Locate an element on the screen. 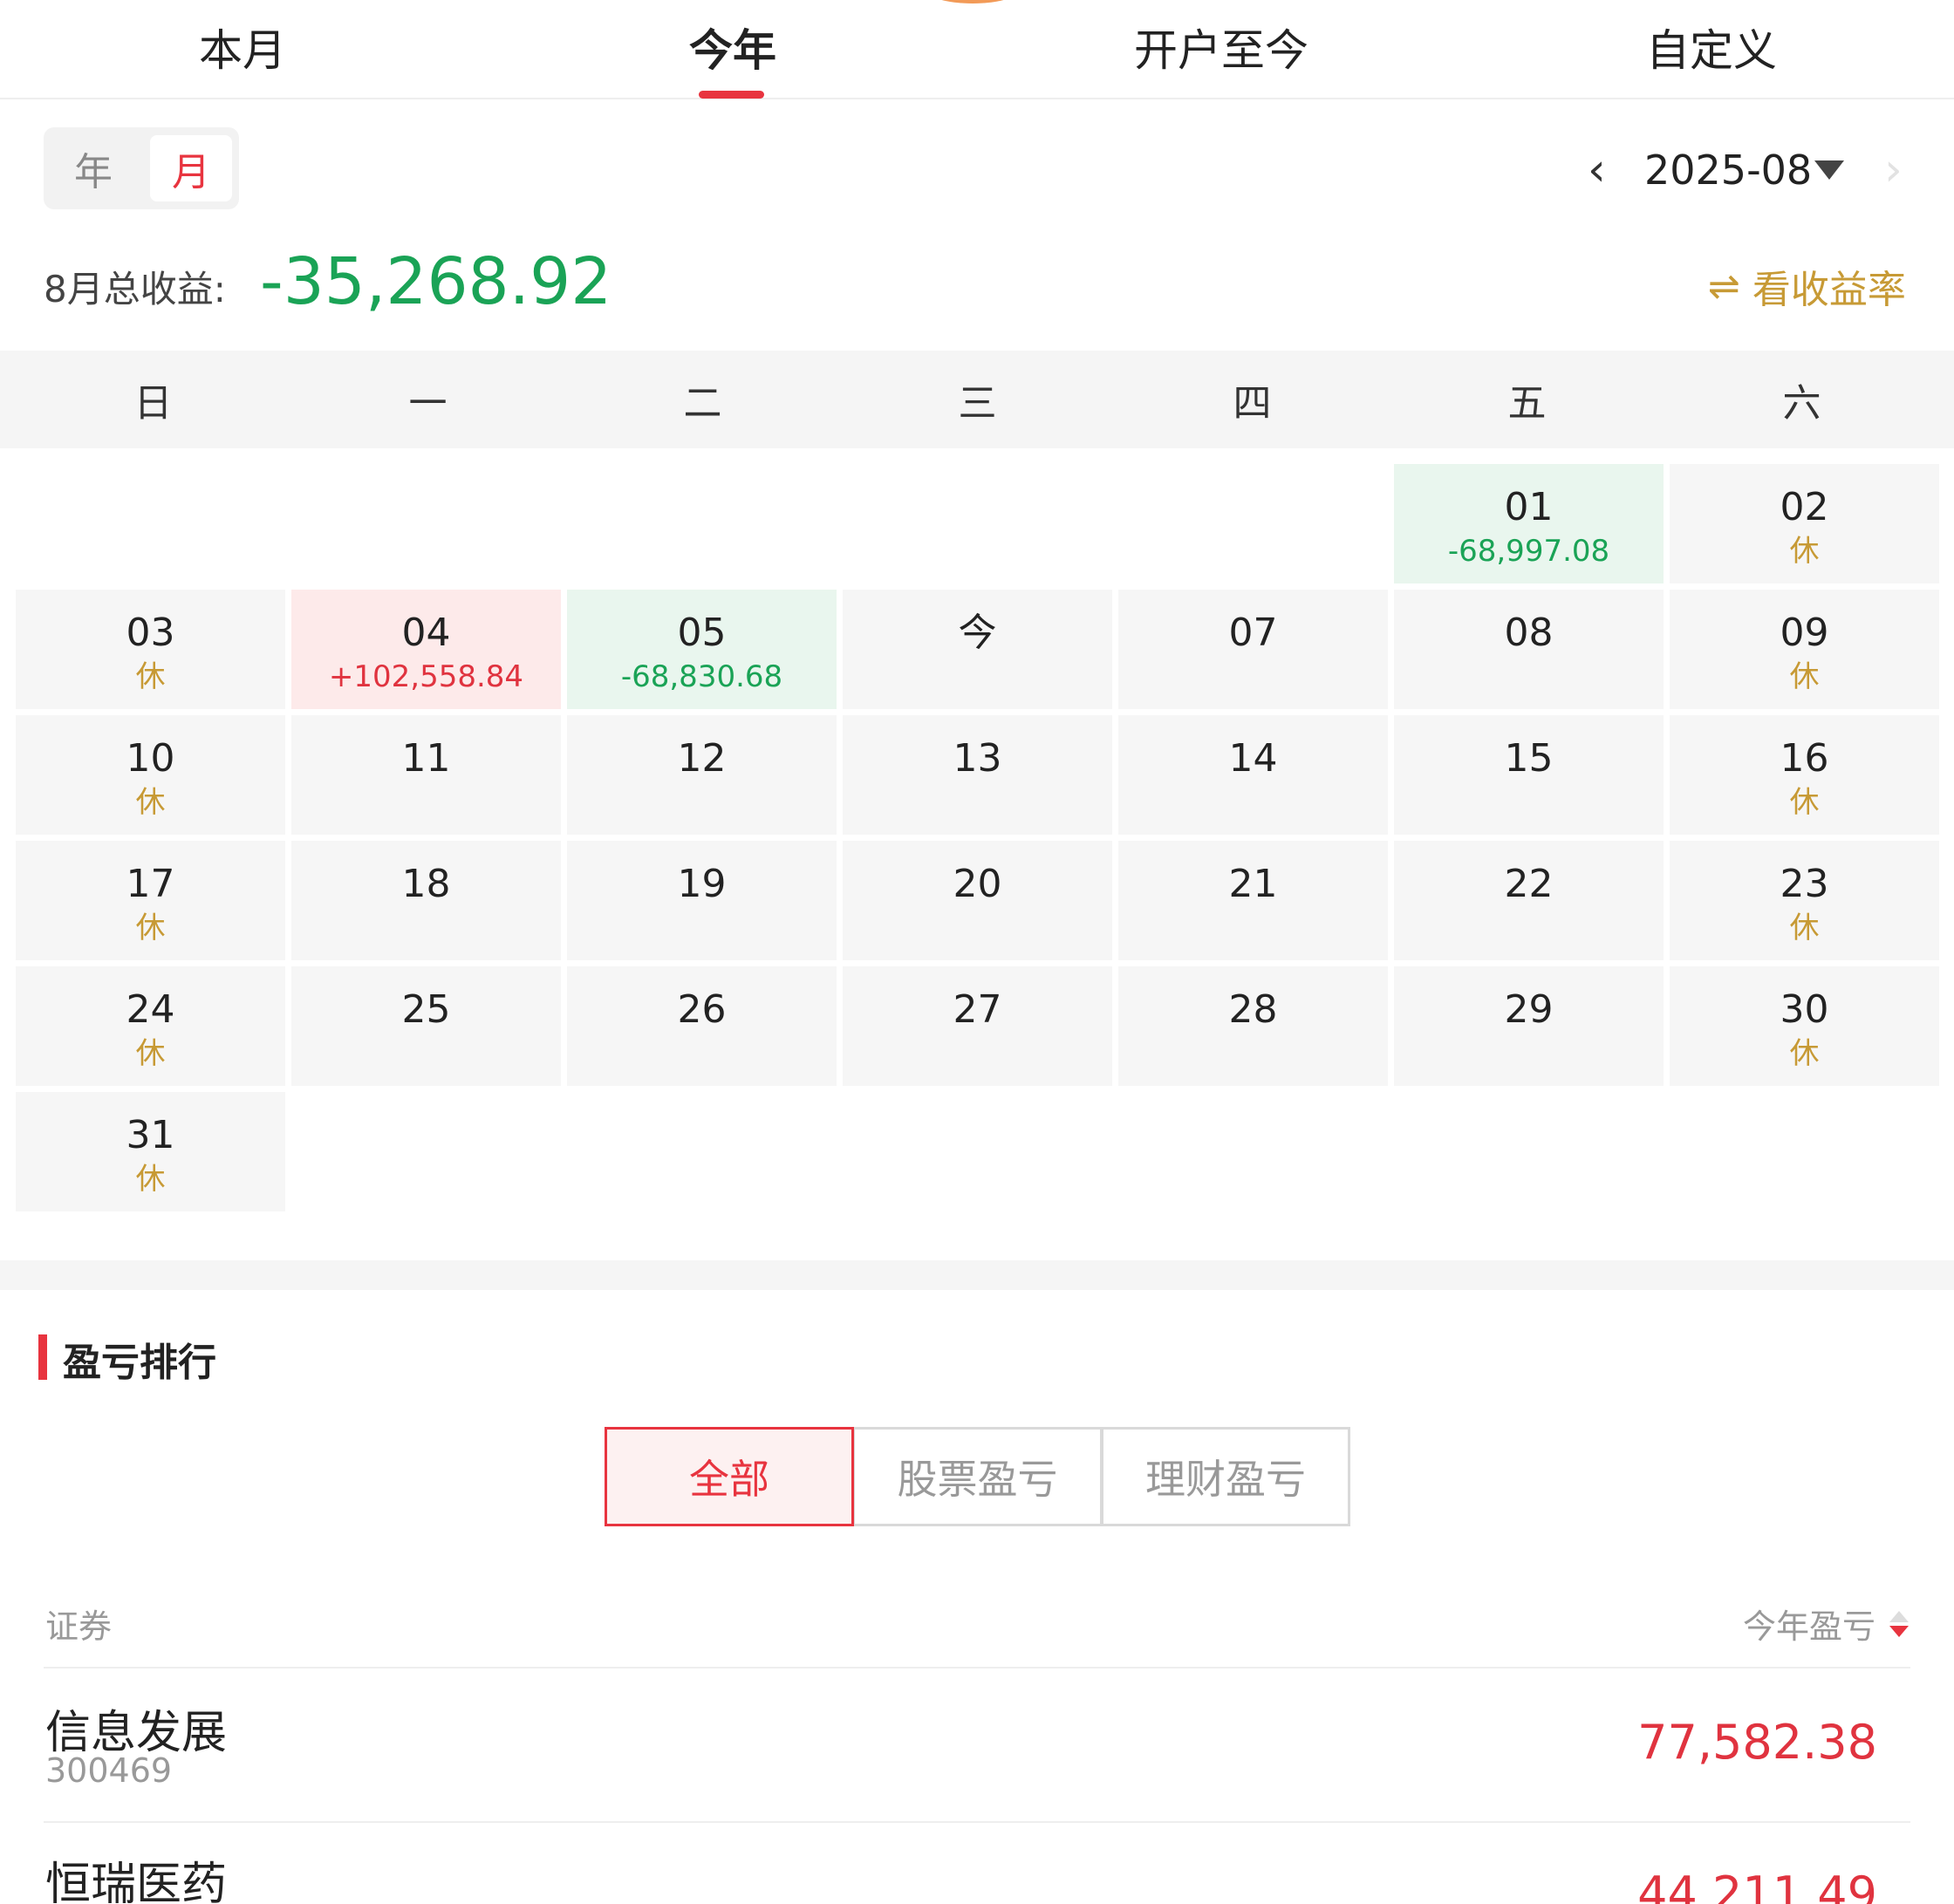 This screenshot has height=1904, width=1954. segment-stock-pnl: 股票盈亏 is located at coordinates (977, 1476).